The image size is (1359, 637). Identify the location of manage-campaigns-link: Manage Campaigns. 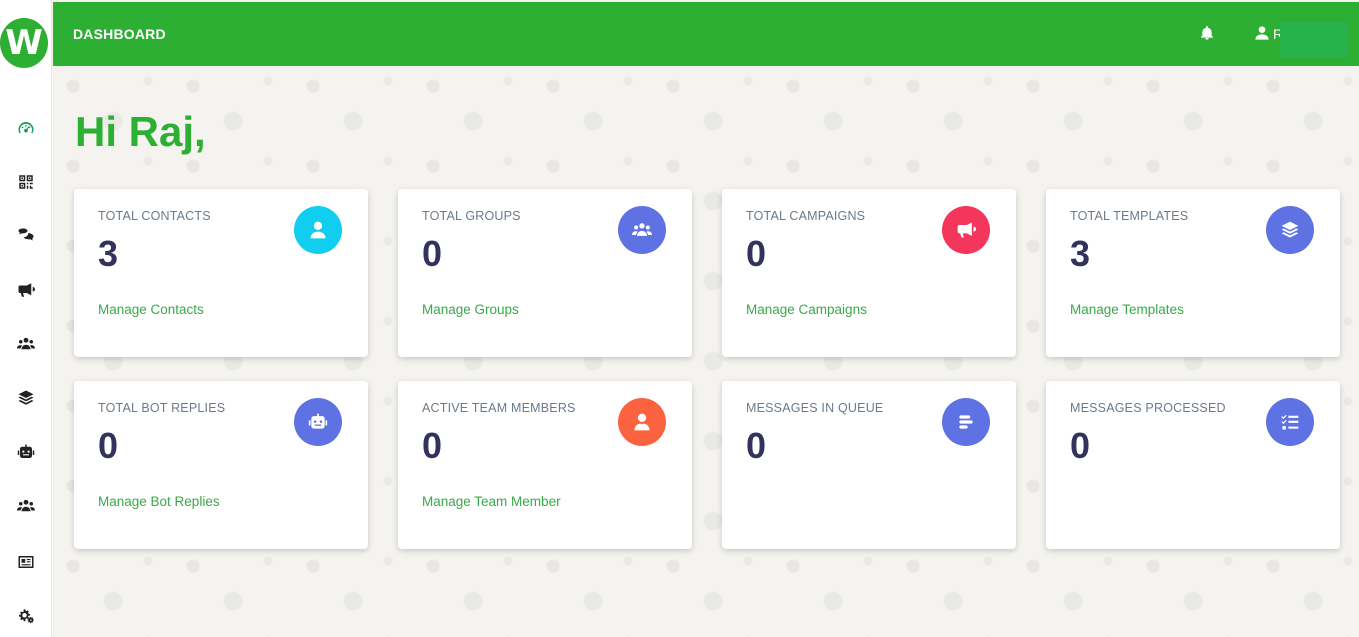
(806, 309).